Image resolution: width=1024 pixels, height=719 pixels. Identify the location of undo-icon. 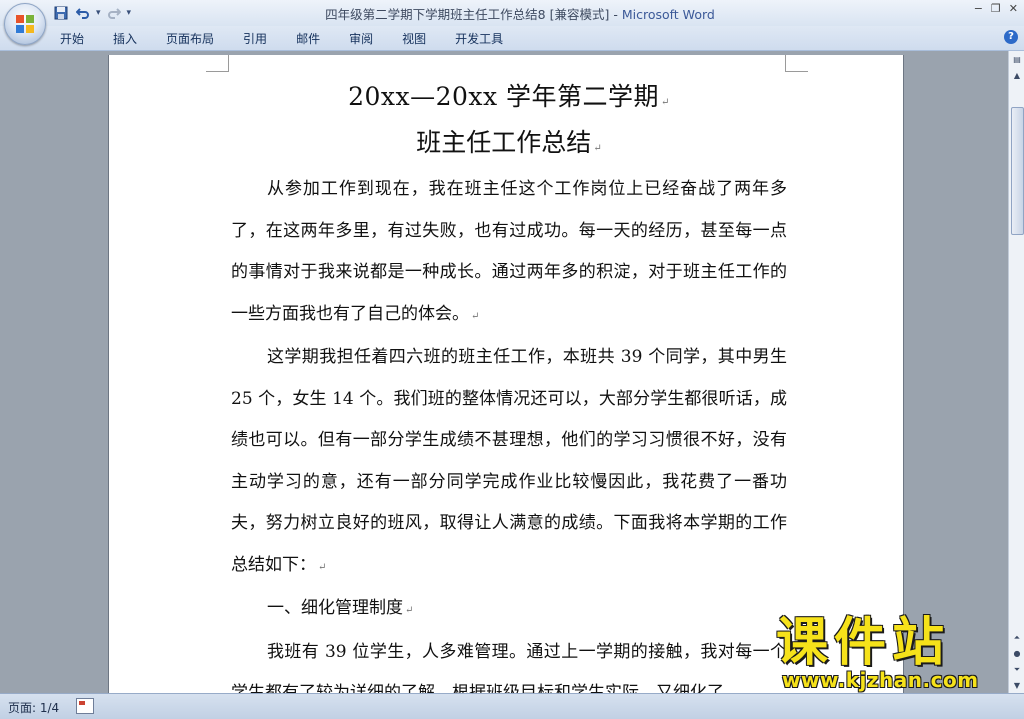
(83, 13).